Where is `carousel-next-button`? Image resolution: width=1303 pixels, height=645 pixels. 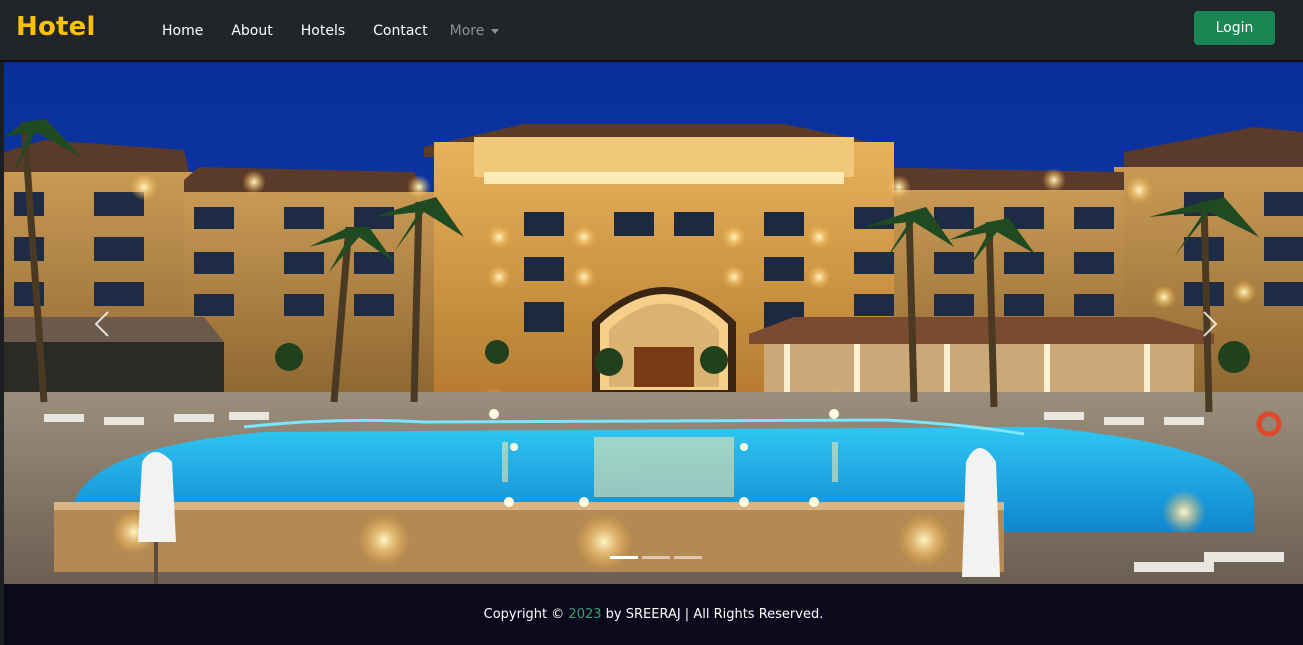 carousel-next-button is located at coordinates (1210, 324).